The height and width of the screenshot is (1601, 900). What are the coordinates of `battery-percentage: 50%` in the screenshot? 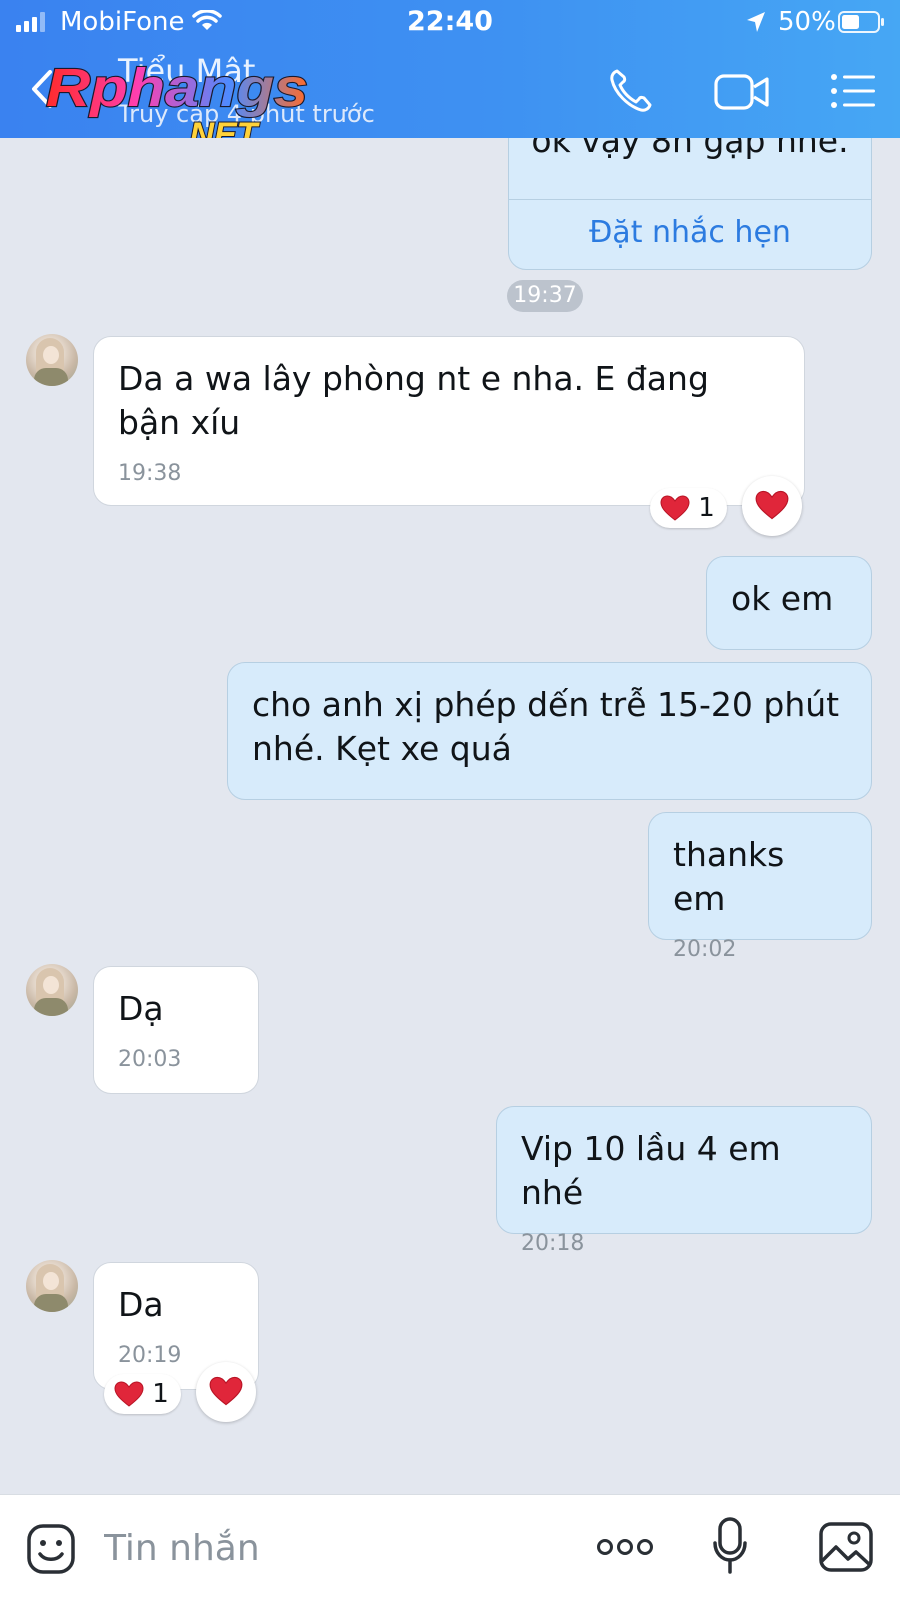 It's located at (807, 22).